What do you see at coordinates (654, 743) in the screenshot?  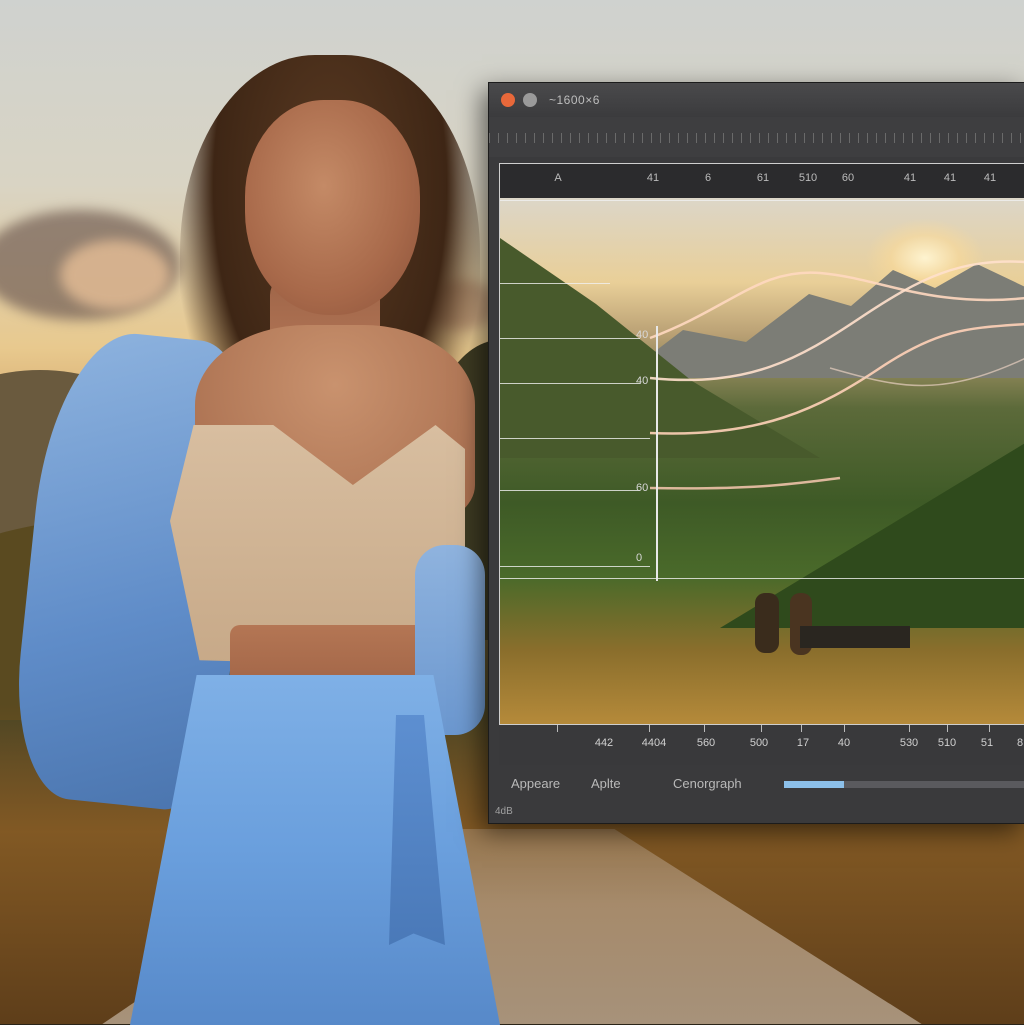 I see `ruler-label: 4404` at bounding box center [654, 743].